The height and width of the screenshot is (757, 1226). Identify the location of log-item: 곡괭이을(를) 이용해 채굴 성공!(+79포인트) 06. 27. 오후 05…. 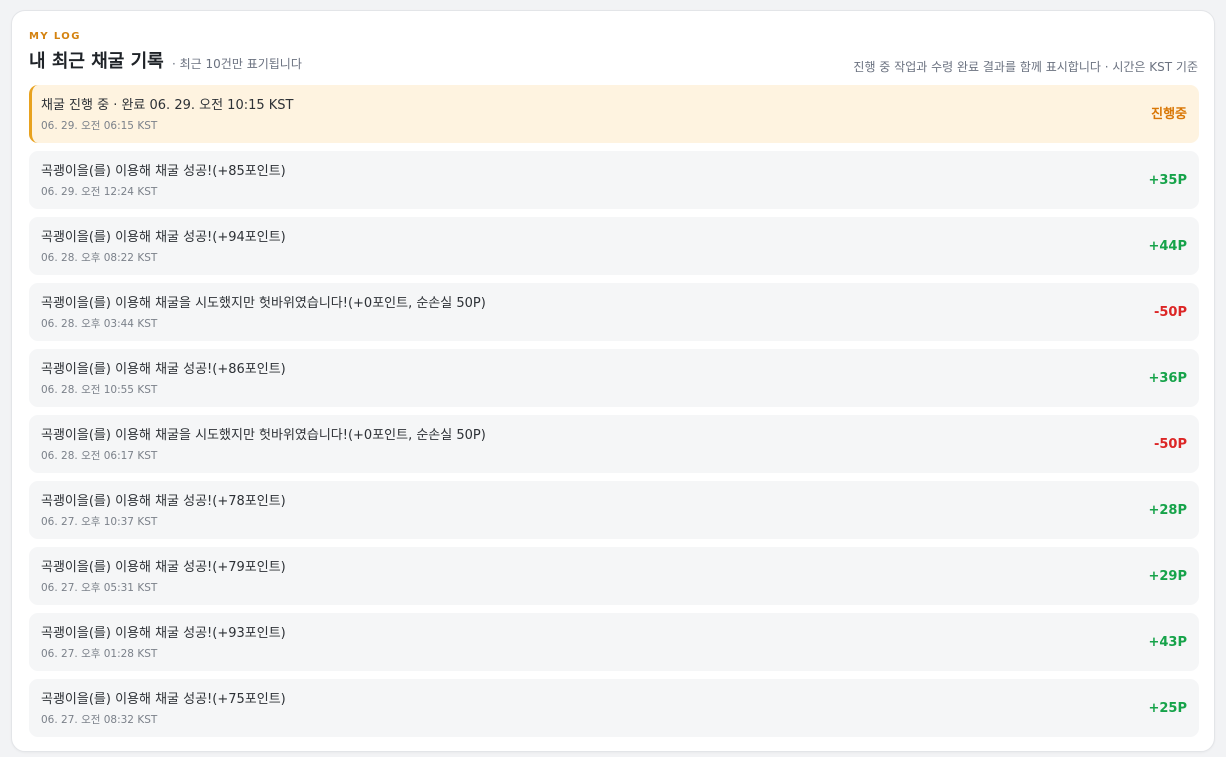
(614, 576).